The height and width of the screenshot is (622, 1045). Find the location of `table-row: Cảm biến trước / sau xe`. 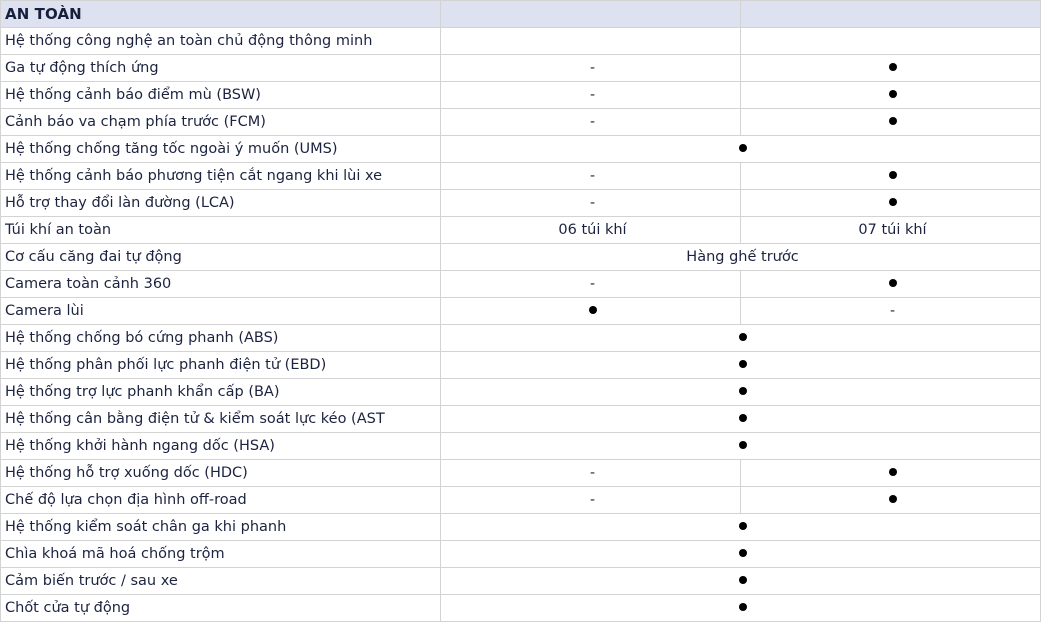

table-row: Cảm biến trước / sau xe is located at coordinates (520, 581).